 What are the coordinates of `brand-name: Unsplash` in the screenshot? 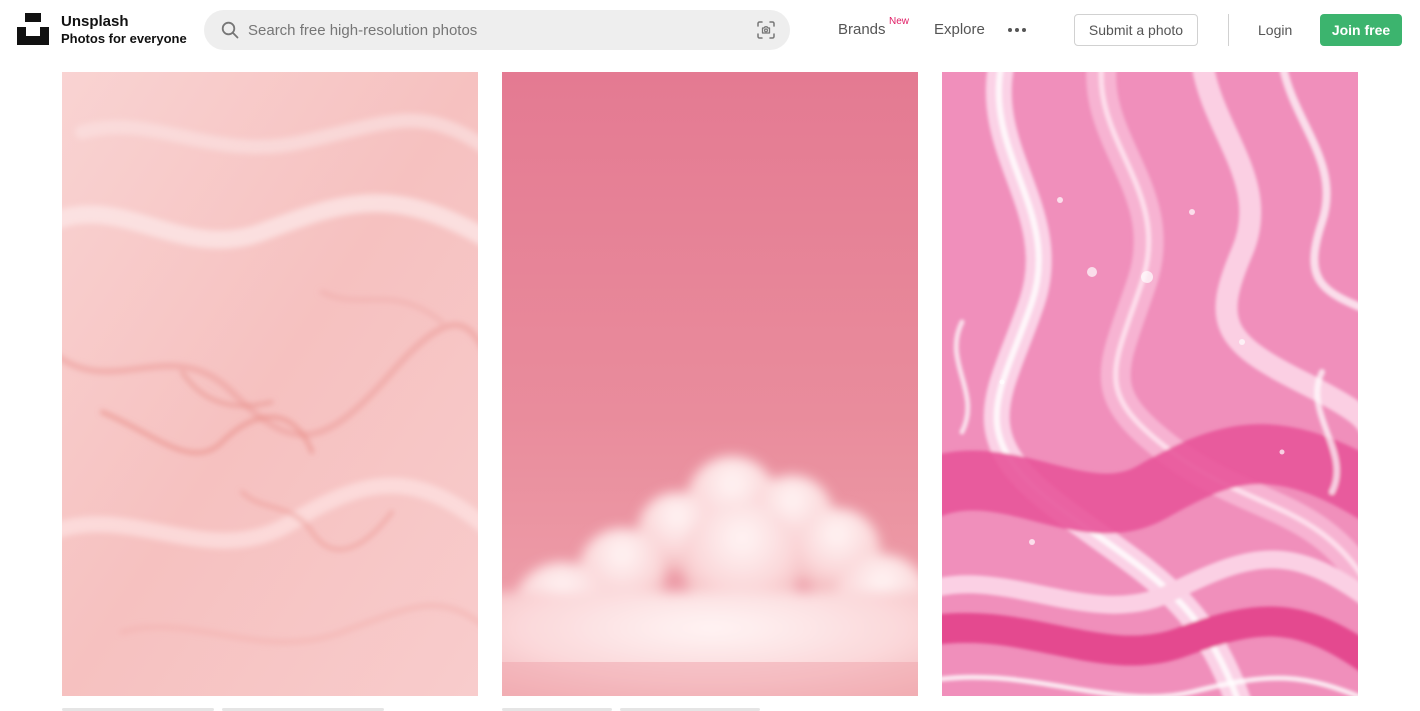 It's located at (95, 21).